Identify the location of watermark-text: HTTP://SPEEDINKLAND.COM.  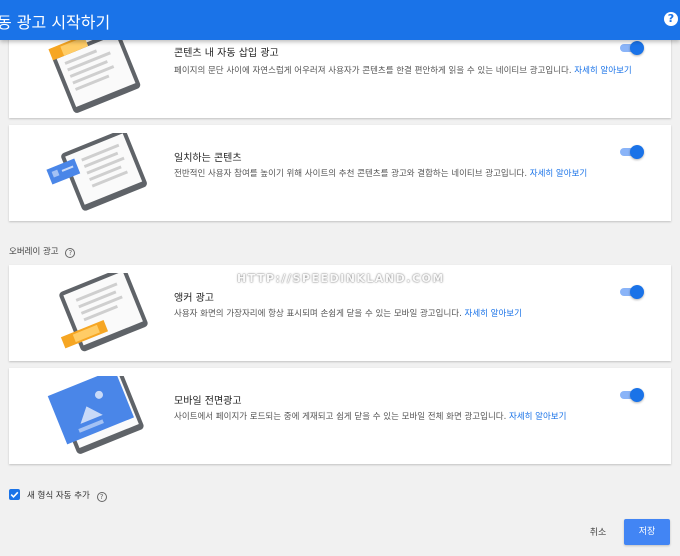
(341, 278).